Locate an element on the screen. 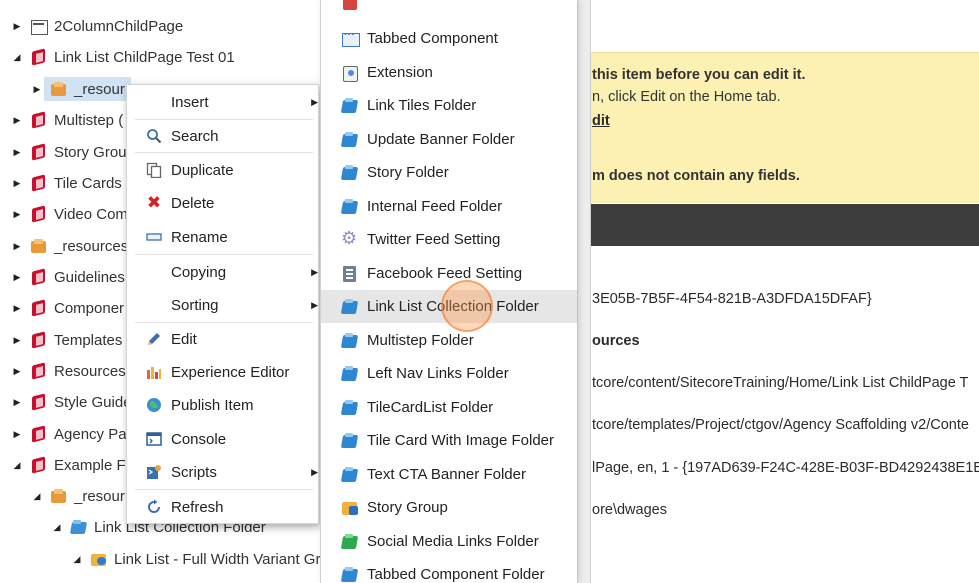 The image size is (979, 583). menu-item-label: Duplicate is located at coordinates (202, 170).